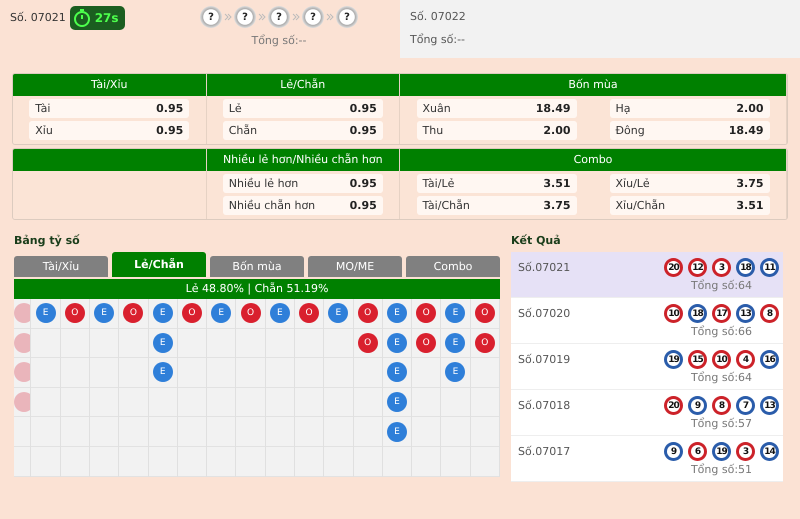 This screenshot has height=519, width=800. Describe the element at coordinates (109, 108) in the screenshot. I see `odds-option: Tài 0.95` at that location.